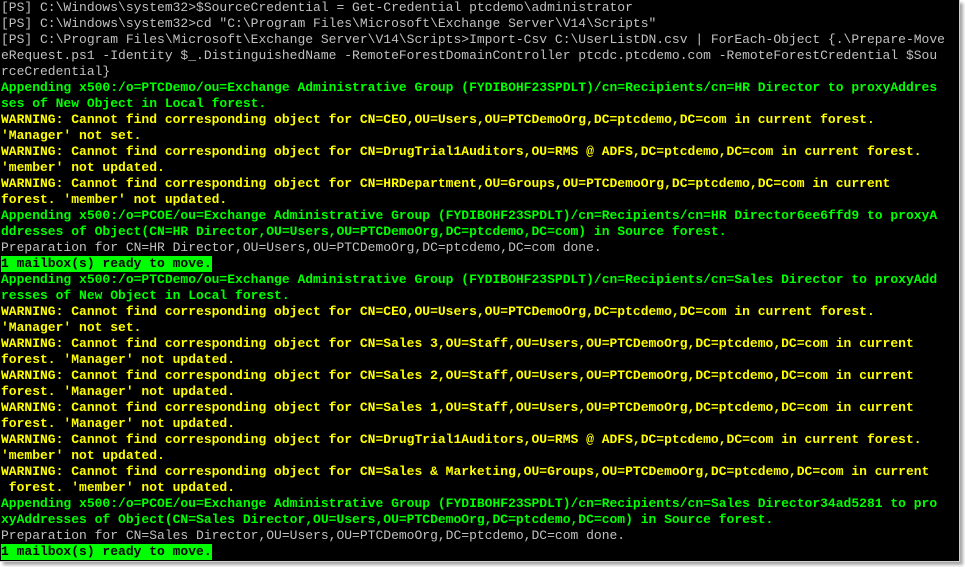  What do you see at coordinates (145, 295) in the screenshot?
I see `console-line: resses of New Object in Local forest.` at bounding box center [145, 295].